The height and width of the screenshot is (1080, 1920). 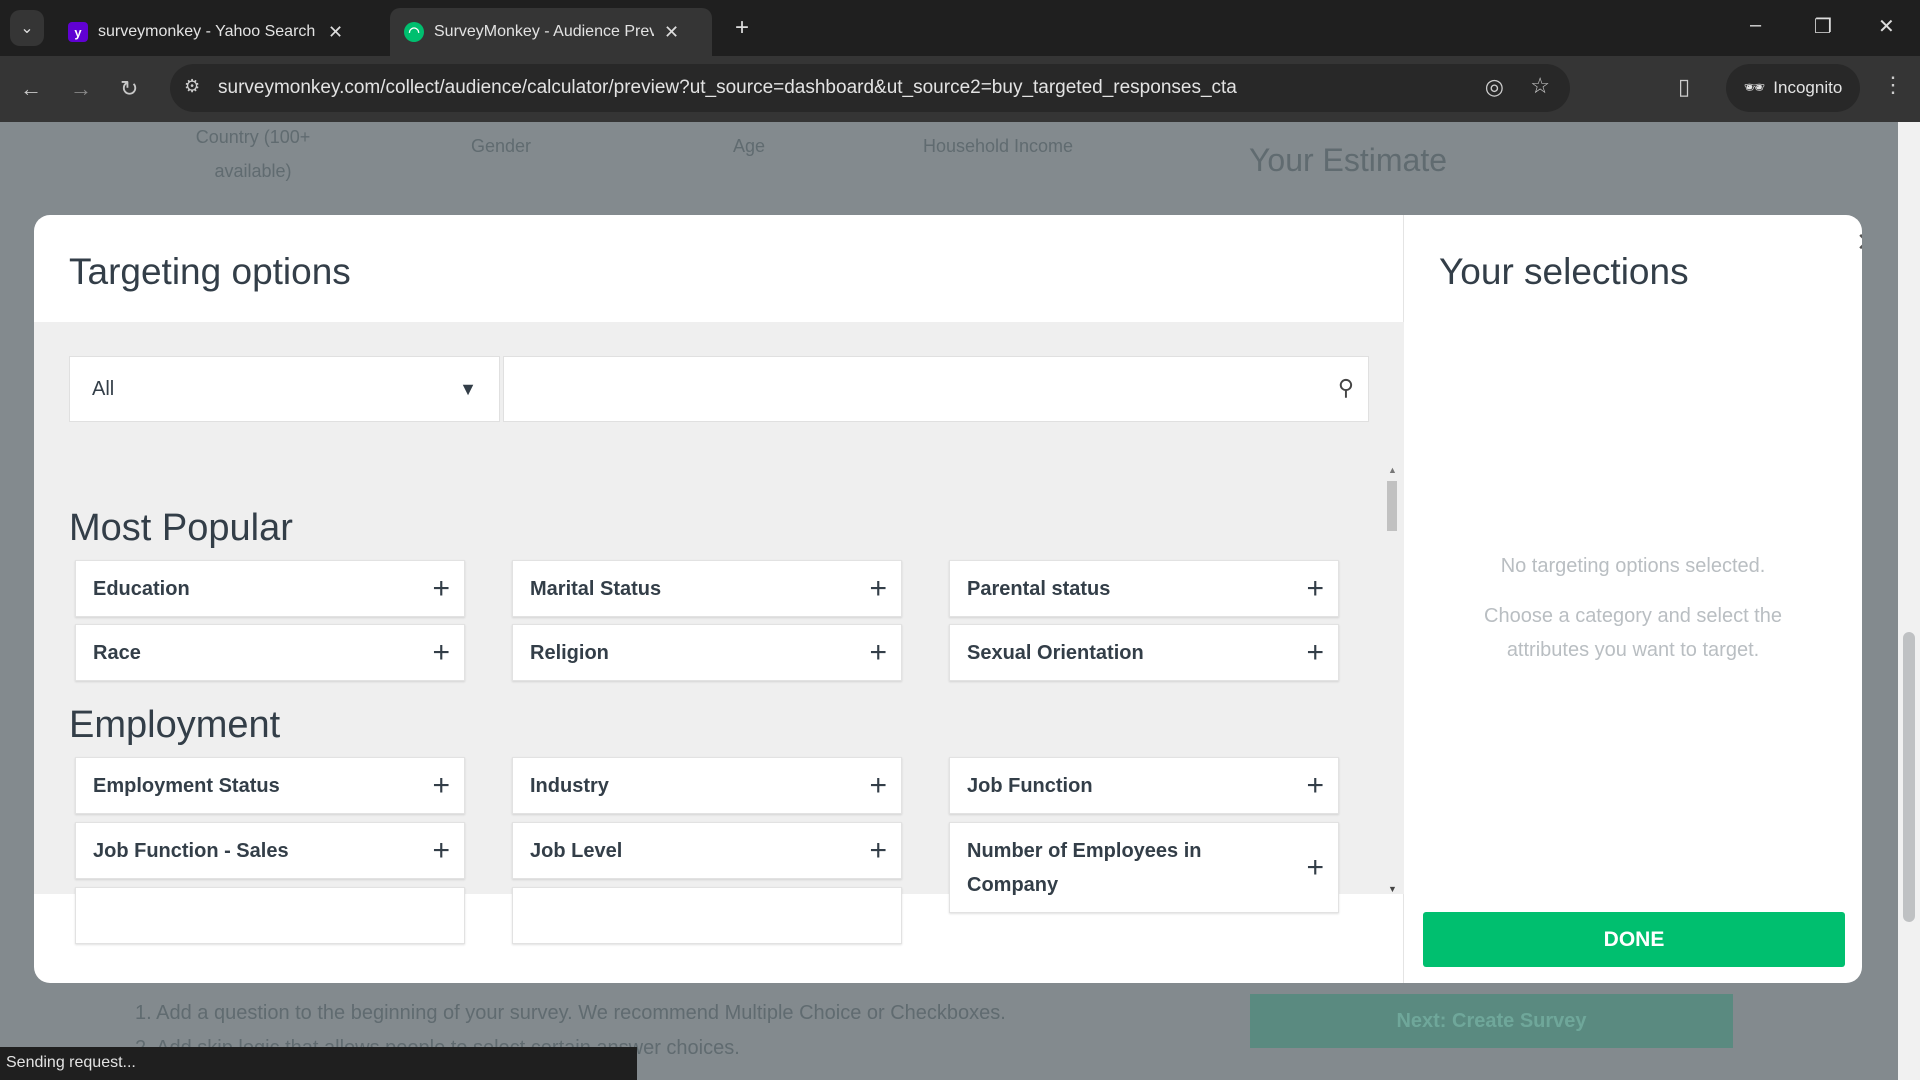 What do you see at coordinates (175, 725) in the screenshot?
I see `section-heading-employment: Employment` at bounding box center [175, 725].